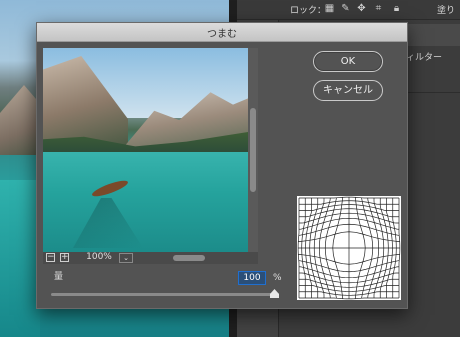  I want to click on preview-horizontal-scroll-thumb, so click(189, 258).